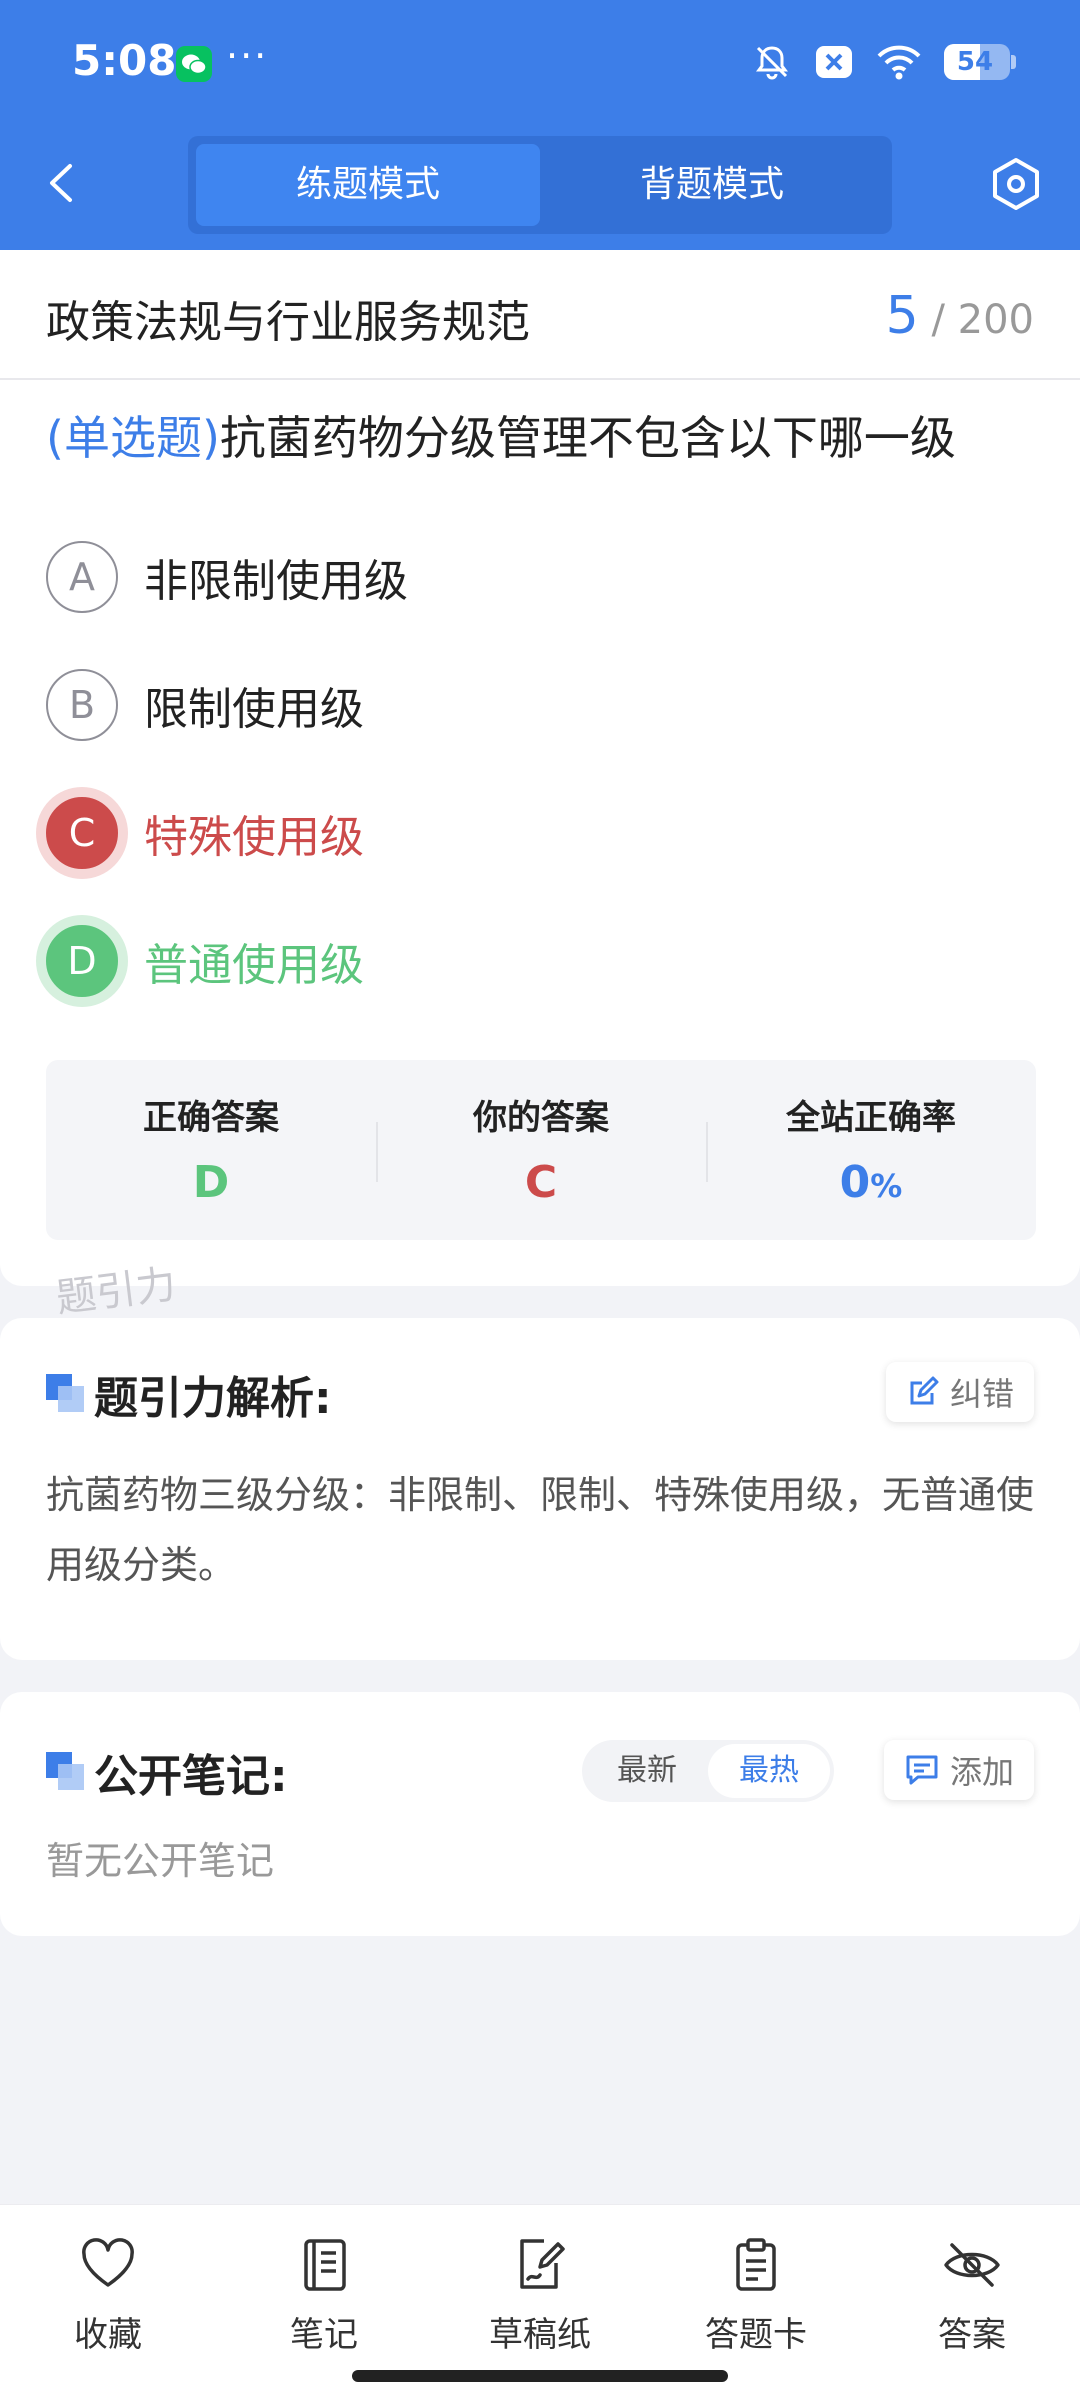  What do you see at coordinates (254, 709) in the screenshot?
I see `option-label: 限制使用级` at bounding box center [254, 709].